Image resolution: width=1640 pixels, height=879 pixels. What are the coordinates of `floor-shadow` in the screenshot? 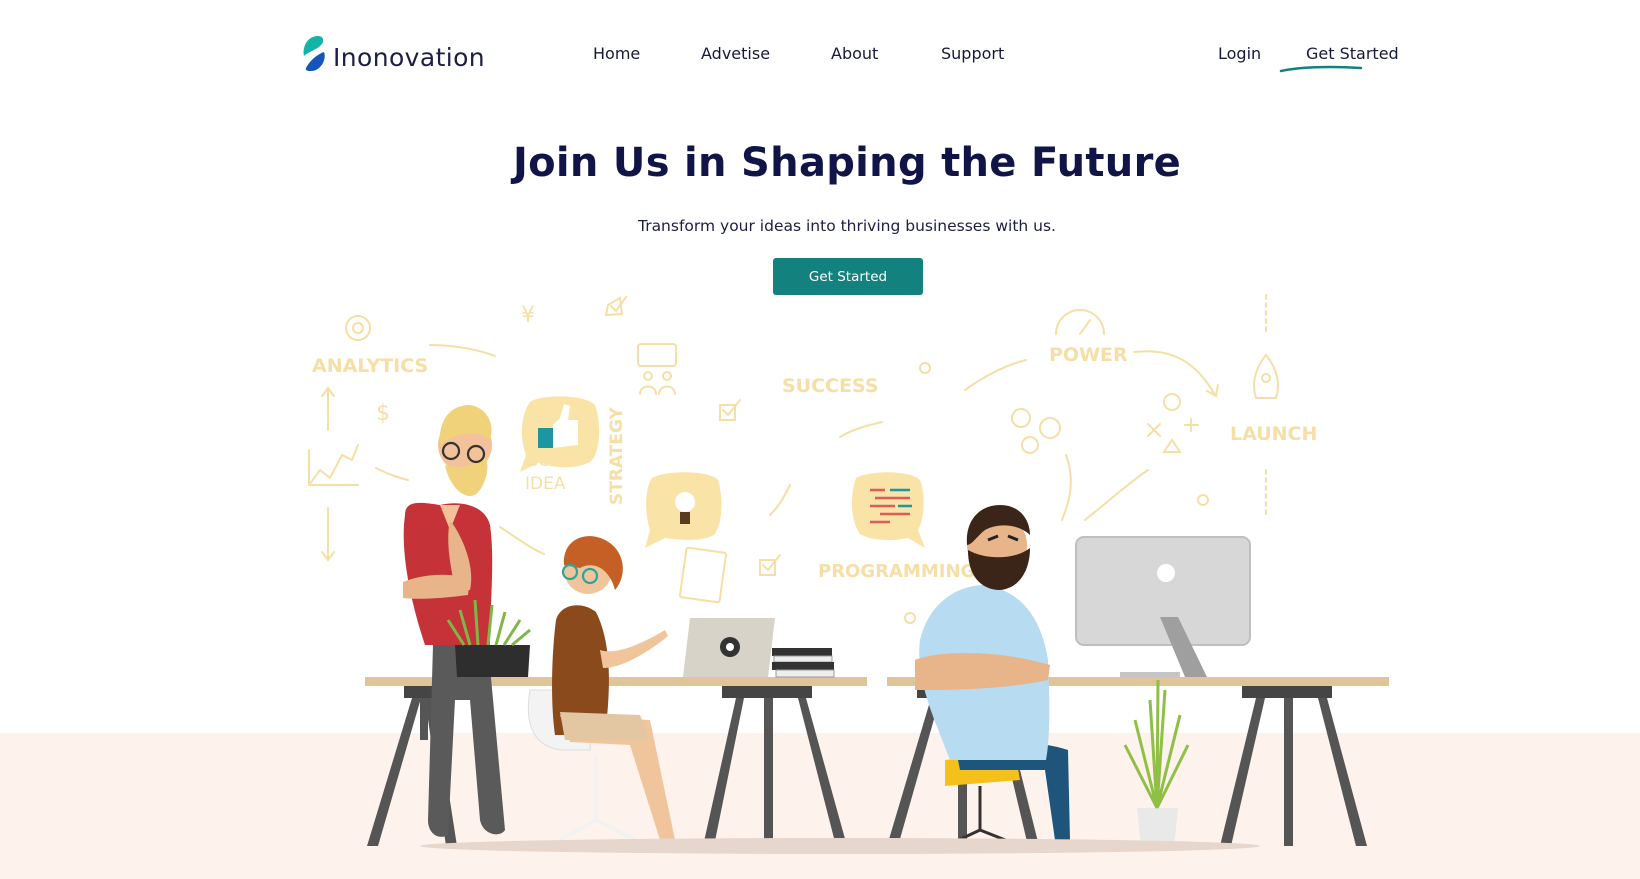 It's located at (840, 846).